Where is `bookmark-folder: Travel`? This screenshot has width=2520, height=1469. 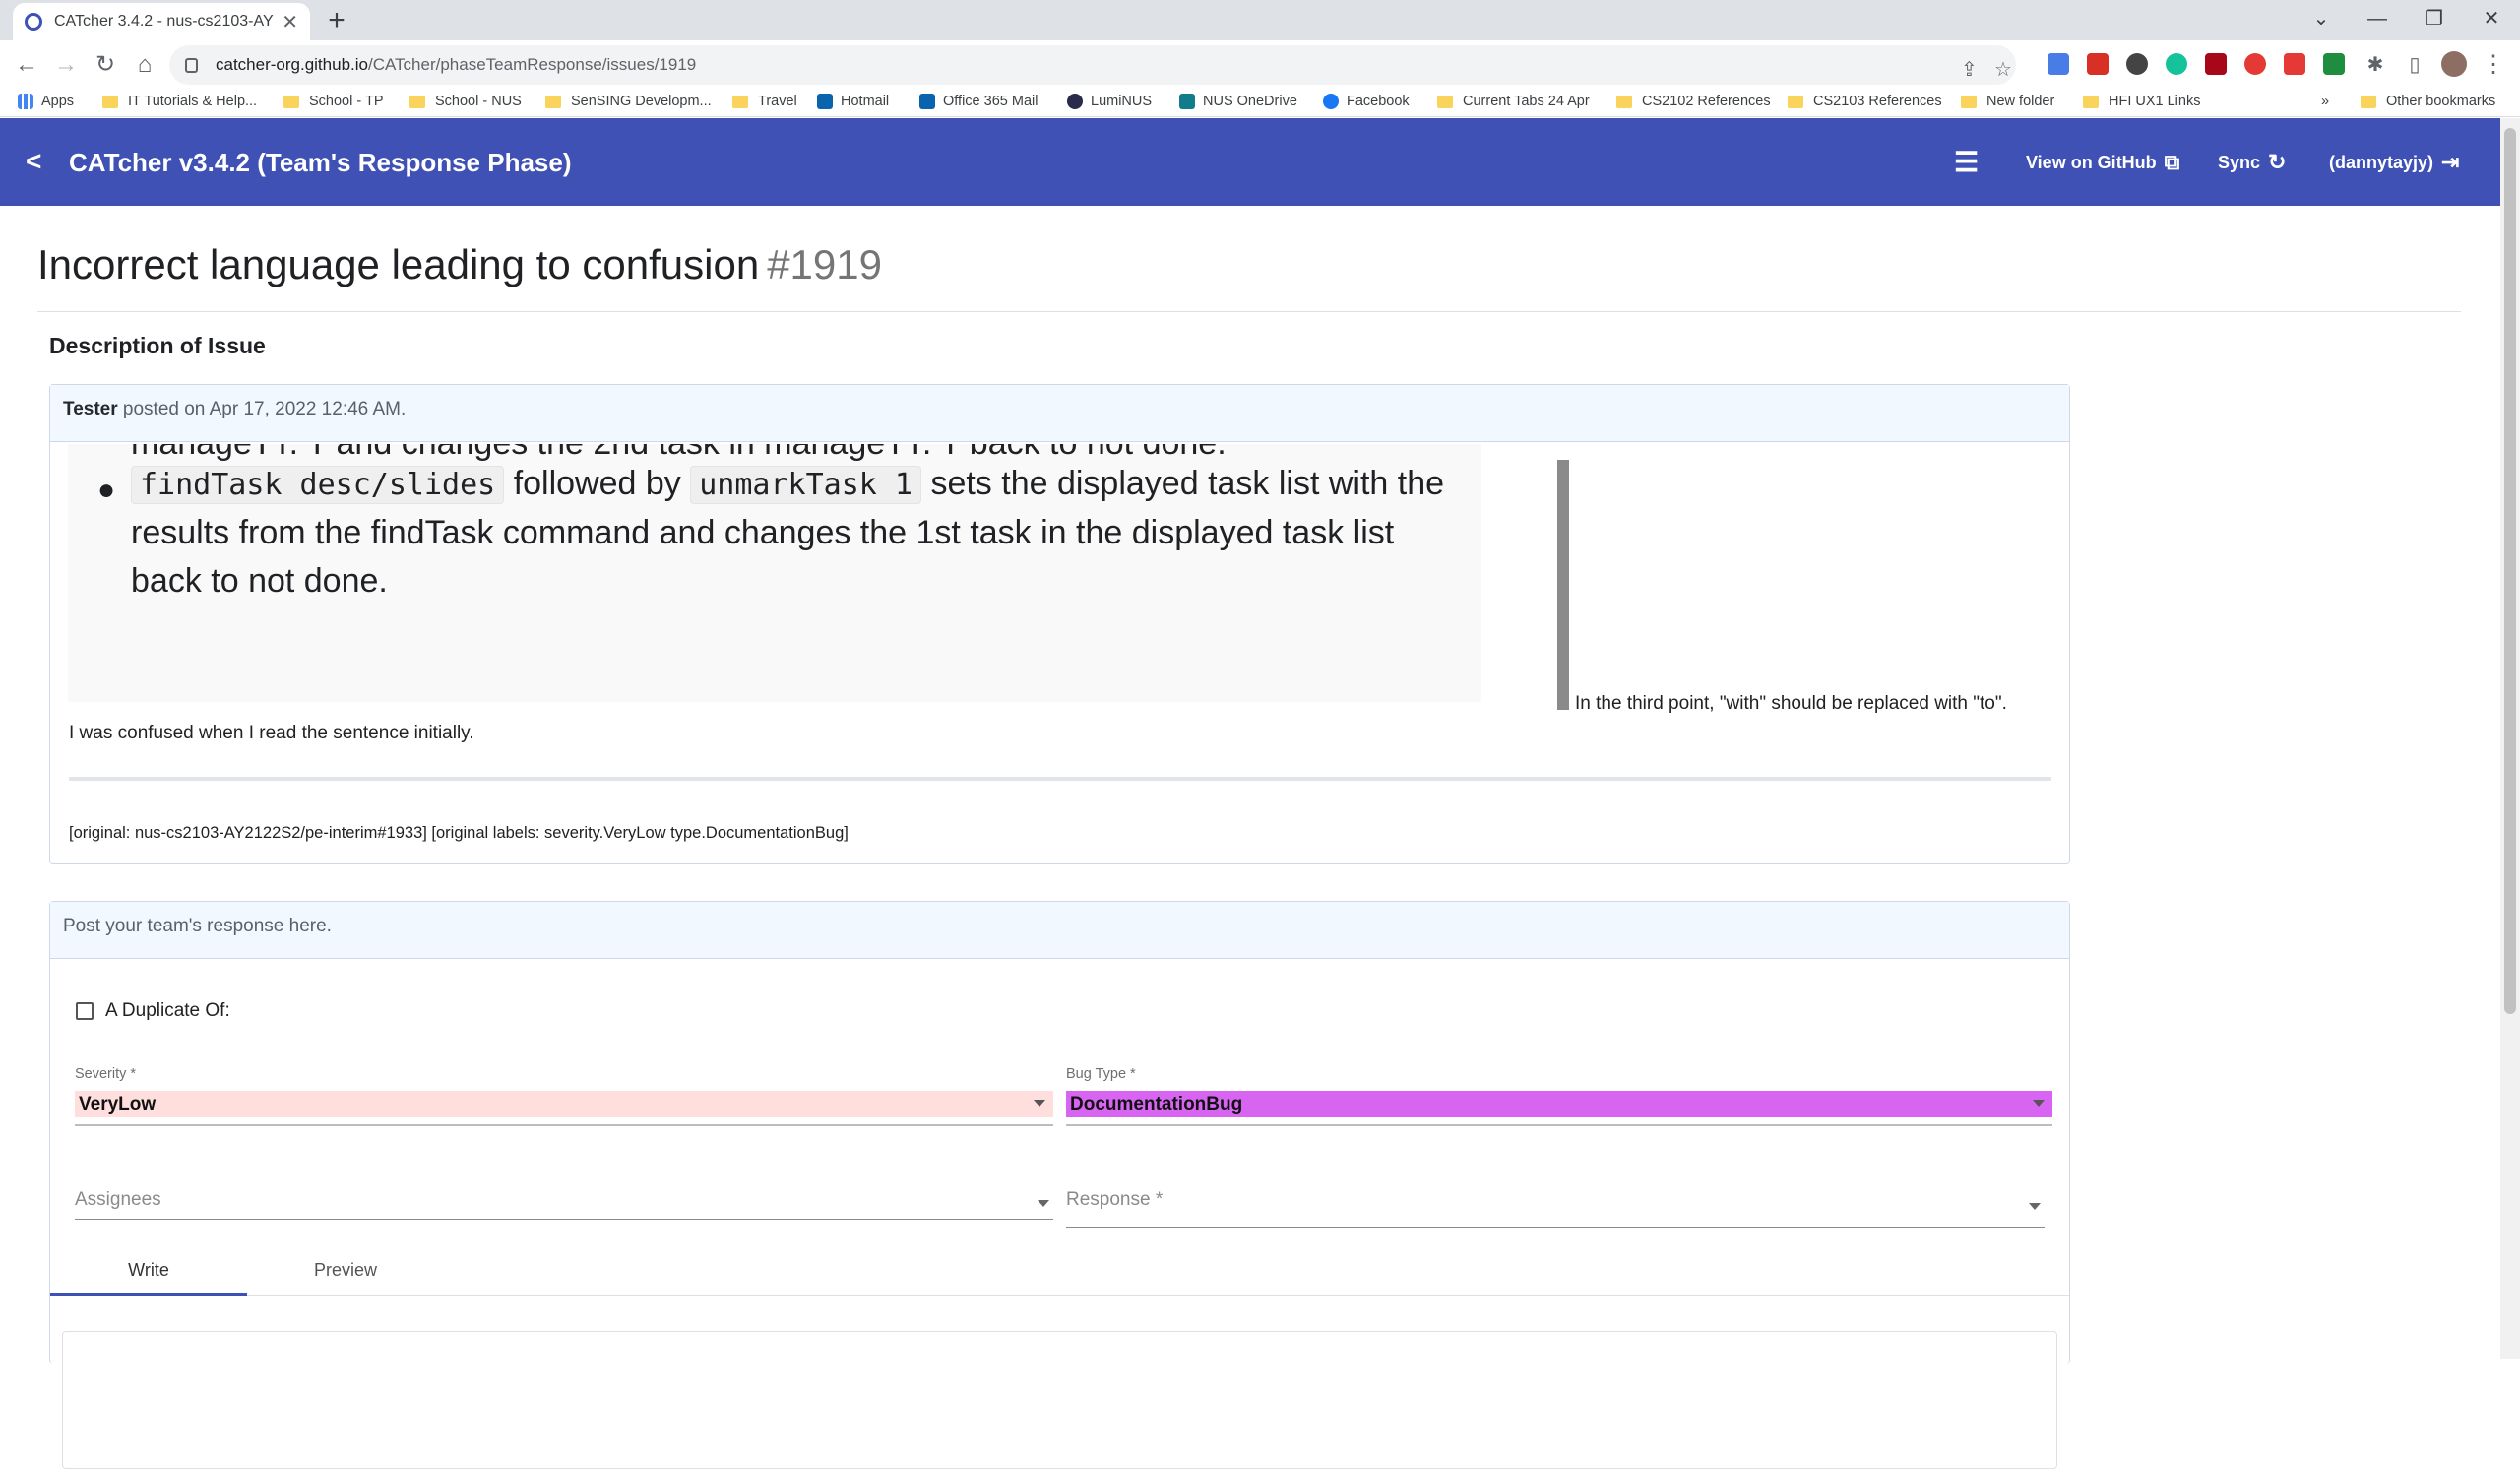 bookmark-folder: Travel is located at coordinates (764, 102).